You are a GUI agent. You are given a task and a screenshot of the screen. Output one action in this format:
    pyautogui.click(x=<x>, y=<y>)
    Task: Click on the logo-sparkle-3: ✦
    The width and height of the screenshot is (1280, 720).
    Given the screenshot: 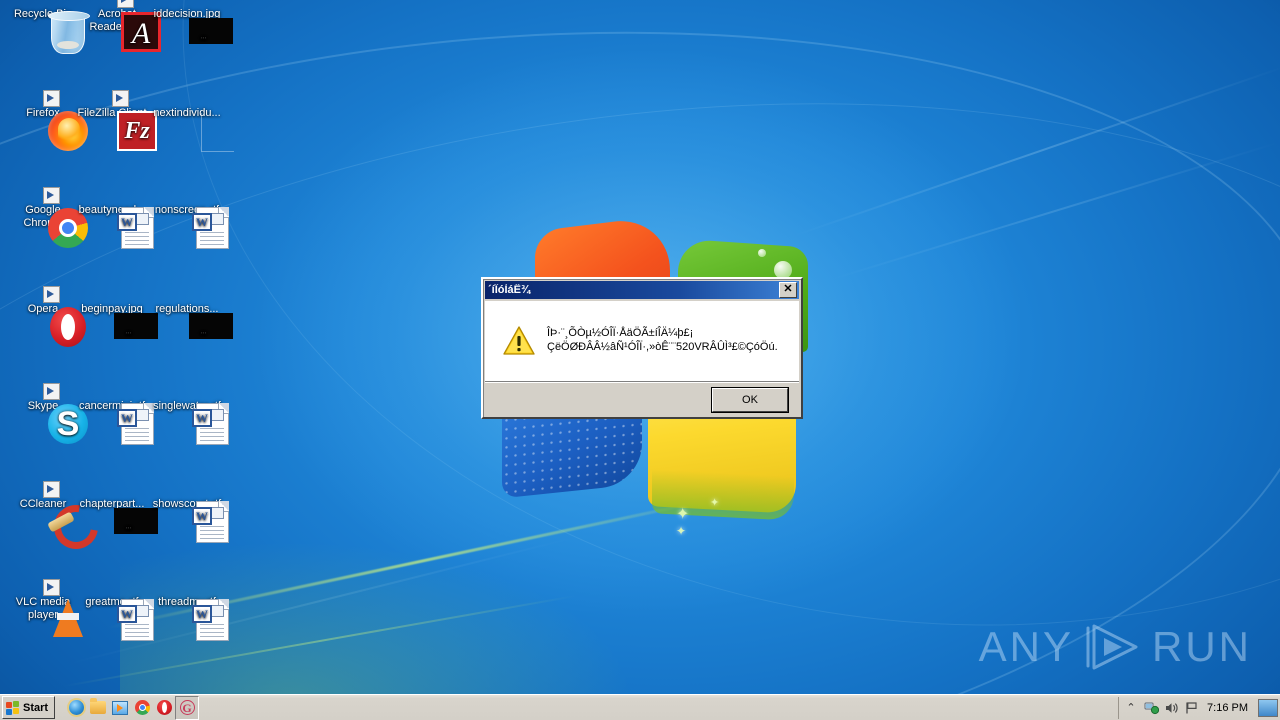 What is the action you would take?
    pyautogui.click(x=681, y=531)
    